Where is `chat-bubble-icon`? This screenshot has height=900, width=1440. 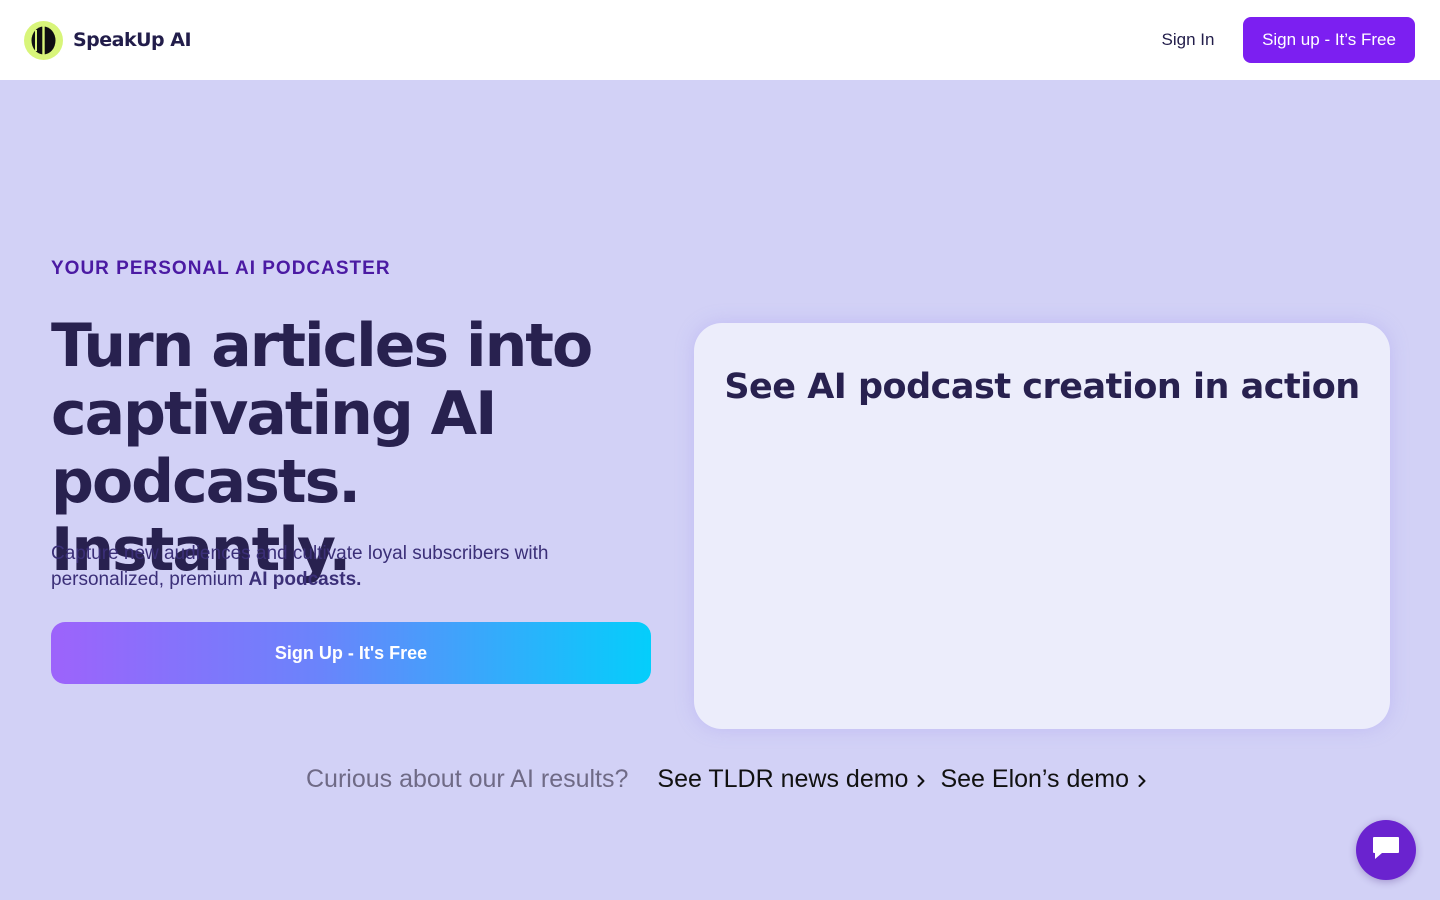
chat-bubble-icon is located at coordinates (1386, 850).